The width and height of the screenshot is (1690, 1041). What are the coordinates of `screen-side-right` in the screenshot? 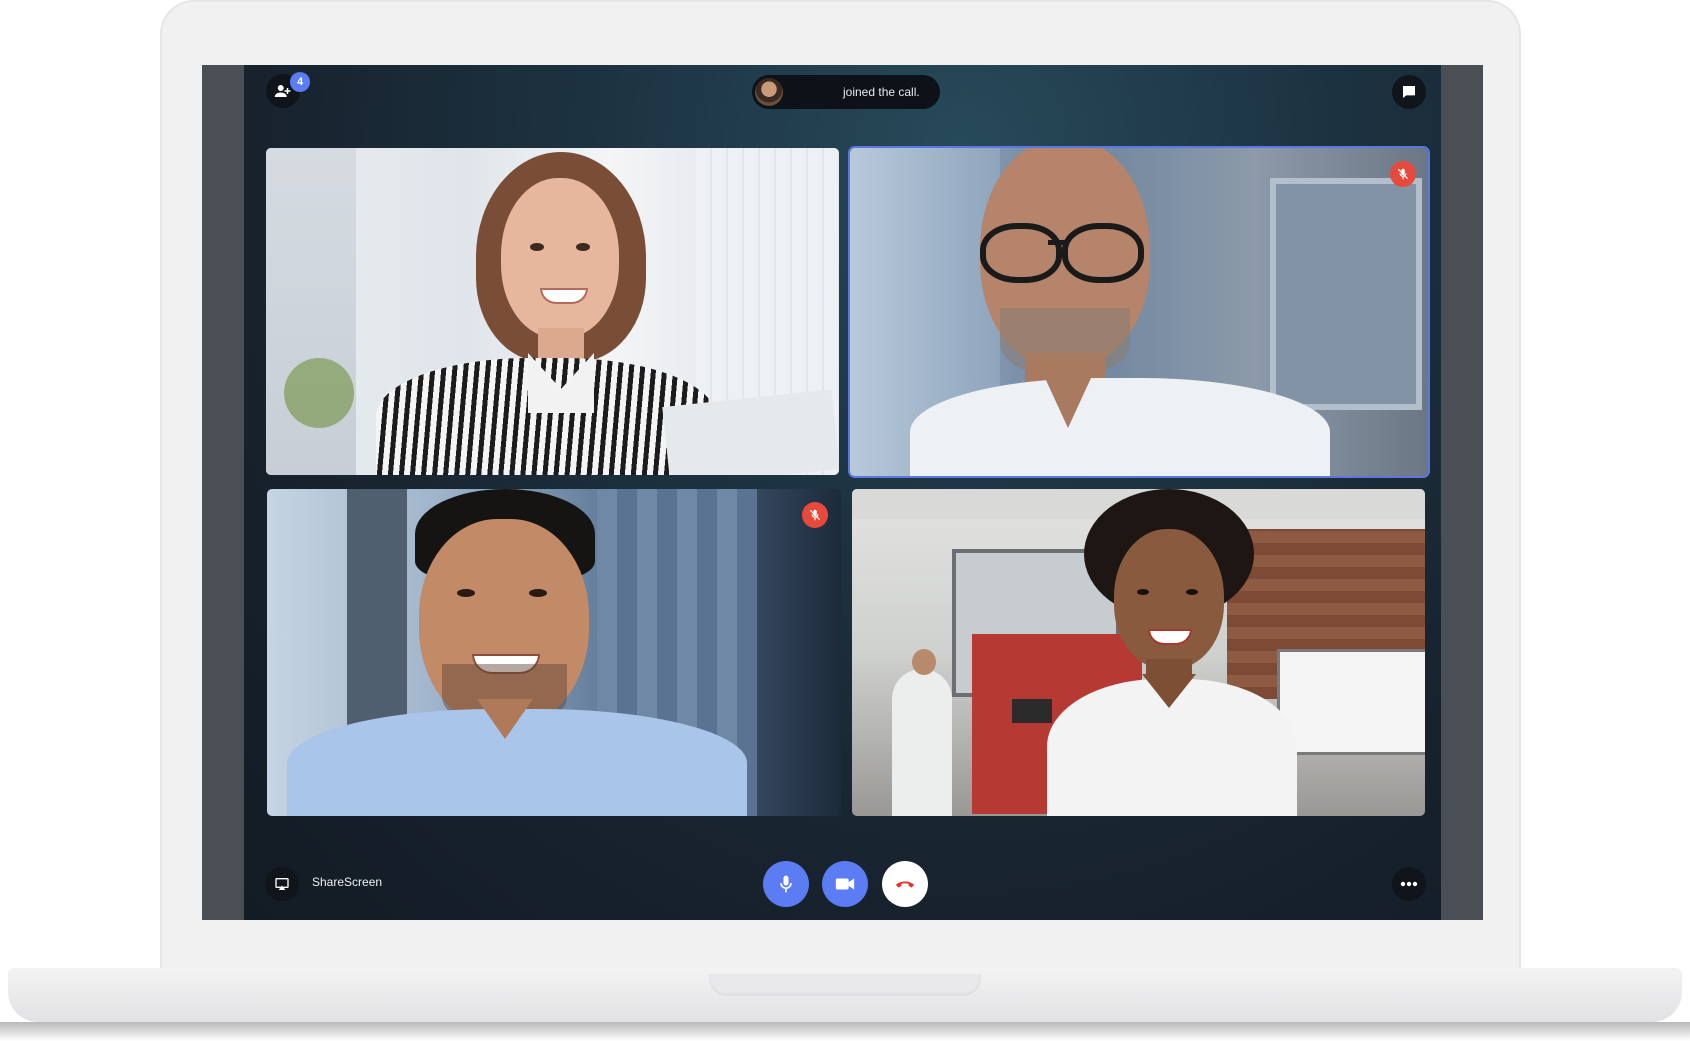 It's located at (1462, 492).